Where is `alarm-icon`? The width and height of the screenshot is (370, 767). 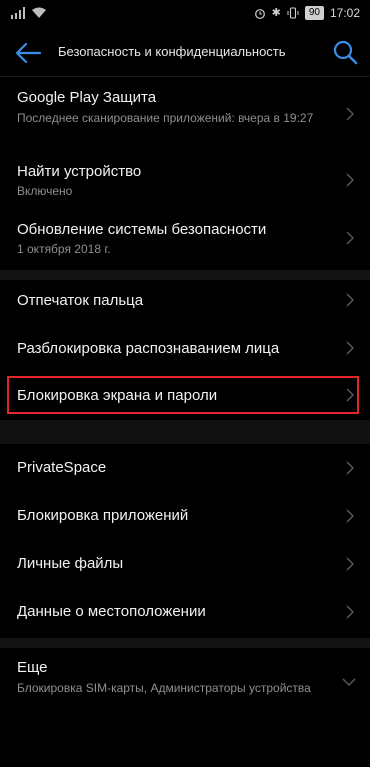
alarm-icon is located at coordinates (259, 14).